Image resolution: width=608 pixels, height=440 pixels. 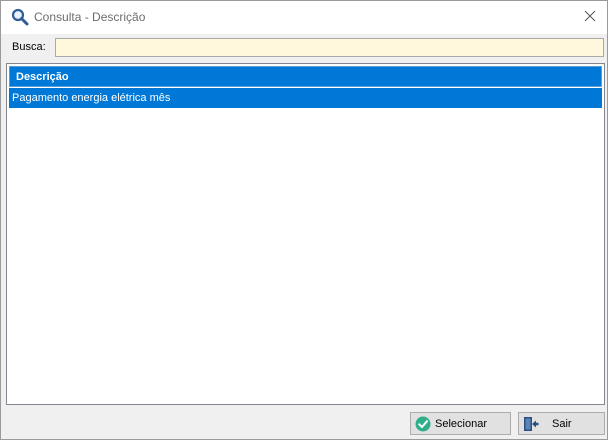 What do you see at coordinates (305, 98) in the screenshot?
I see `table-row: Pagamento energia elétrica mês` at bounding box center [305, 98].